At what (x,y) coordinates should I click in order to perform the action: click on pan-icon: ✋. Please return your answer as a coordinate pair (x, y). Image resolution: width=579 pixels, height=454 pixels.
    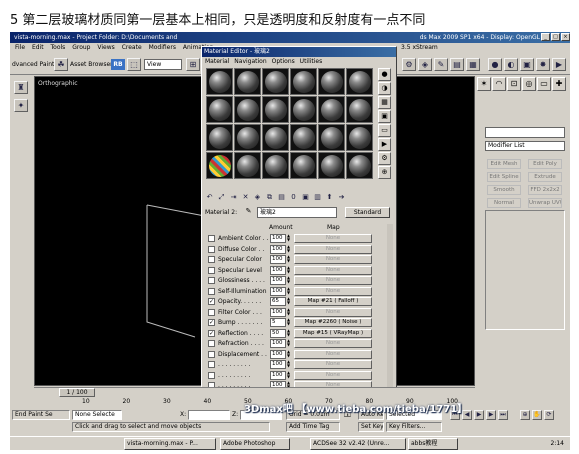
    Looking at the image, I should click on (537, 415).